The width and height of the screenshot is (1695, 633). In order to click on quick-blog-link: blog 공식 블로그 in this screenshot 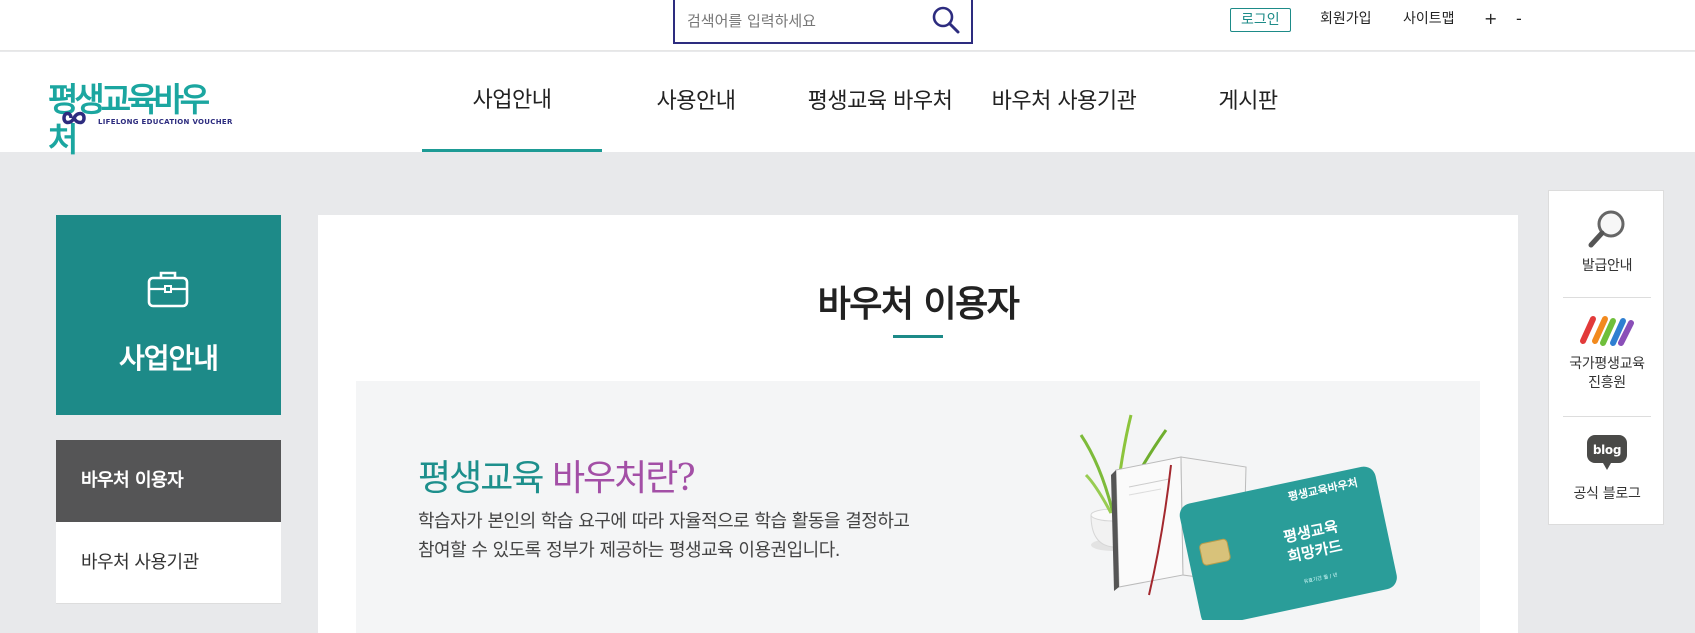, I will do `click(1607, 468)`.